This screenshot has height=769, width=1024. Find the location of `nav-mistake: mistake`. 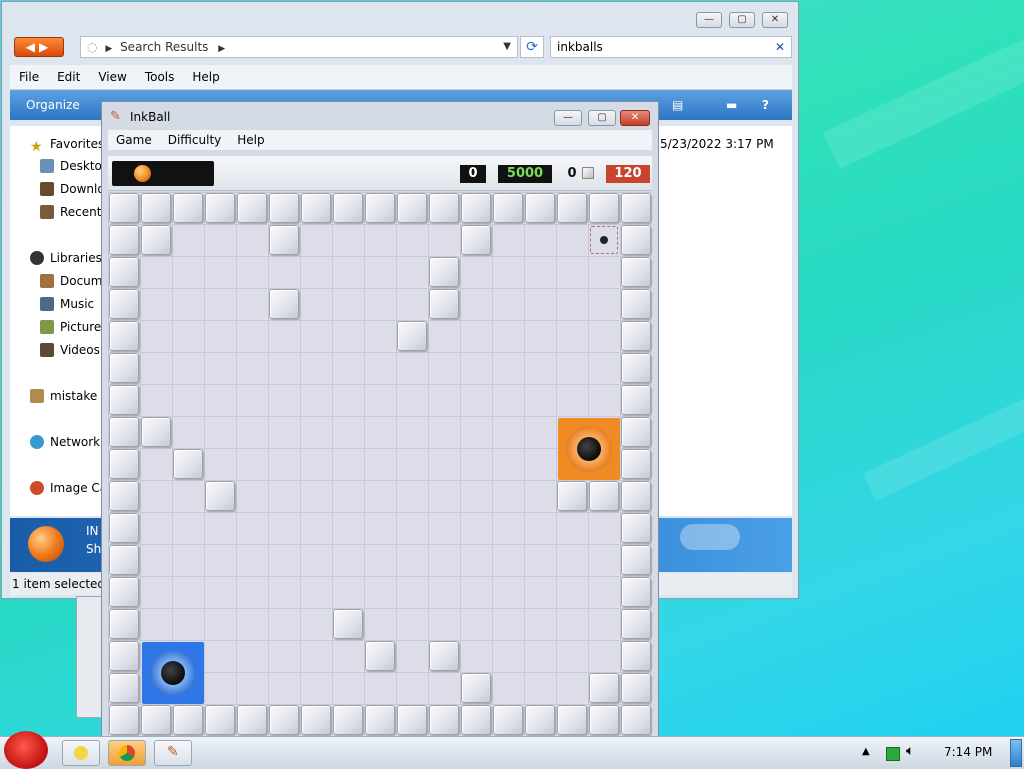

nav-mistake: mistake is located at coordinates (63, 396).